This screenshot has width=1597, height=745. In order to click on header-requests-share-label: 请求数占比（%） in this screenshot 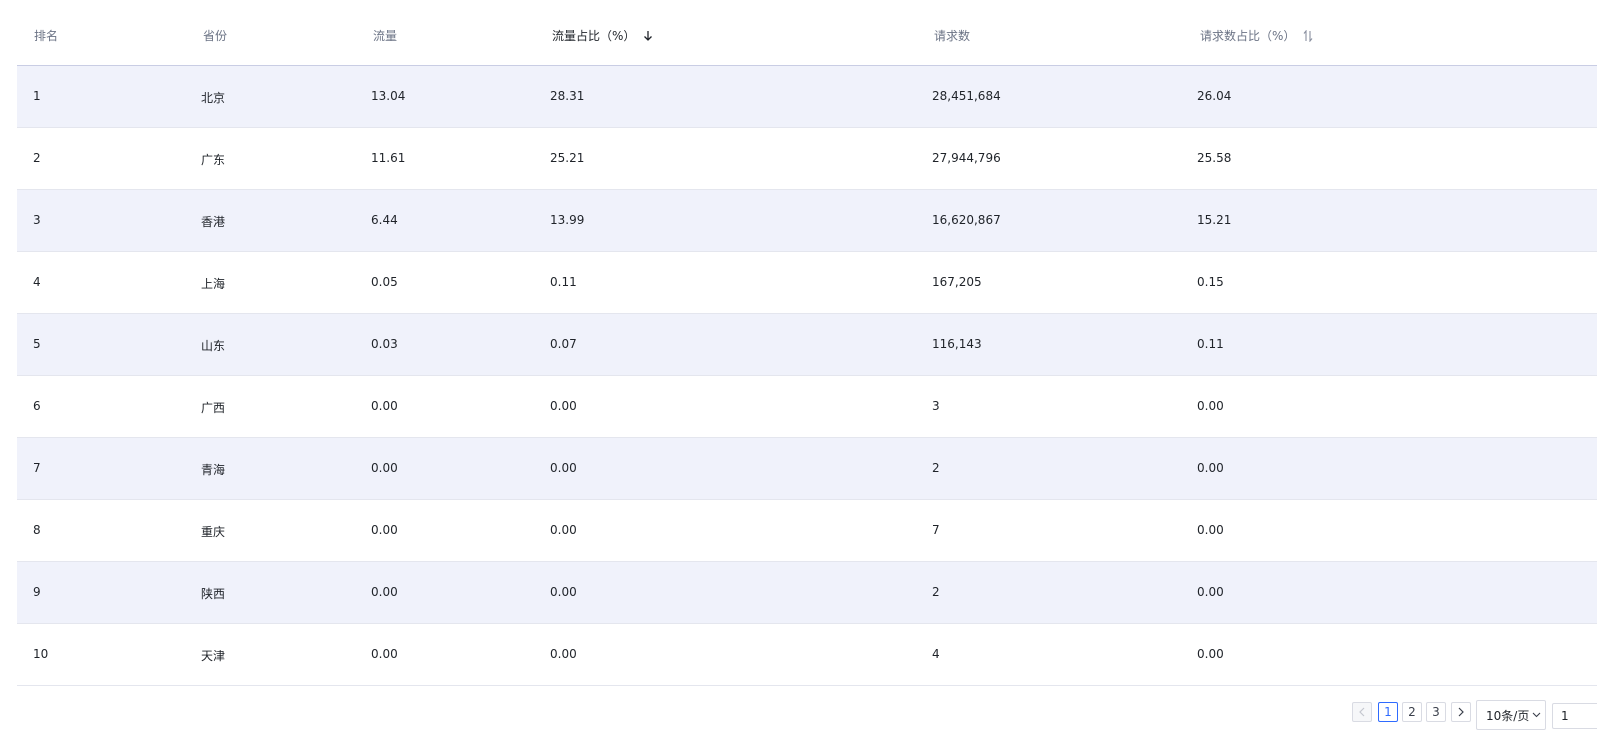, I will do `click(1248, 36)`.